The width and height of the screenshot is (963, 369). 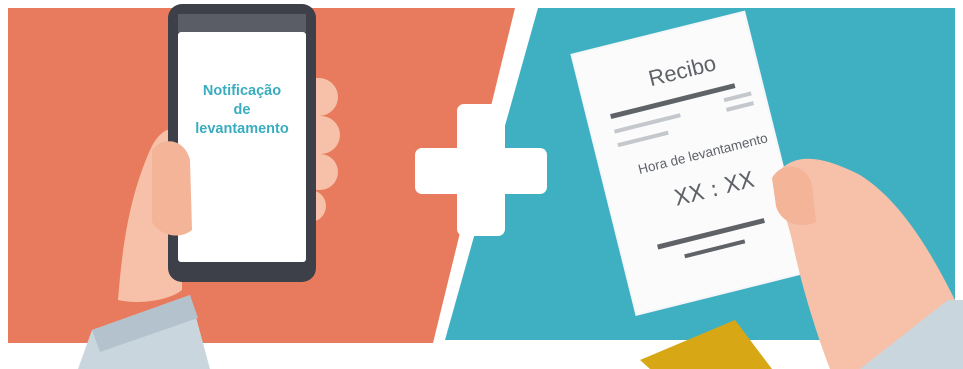 I want to click on smartphone-icon, so click(x=242, y=143).